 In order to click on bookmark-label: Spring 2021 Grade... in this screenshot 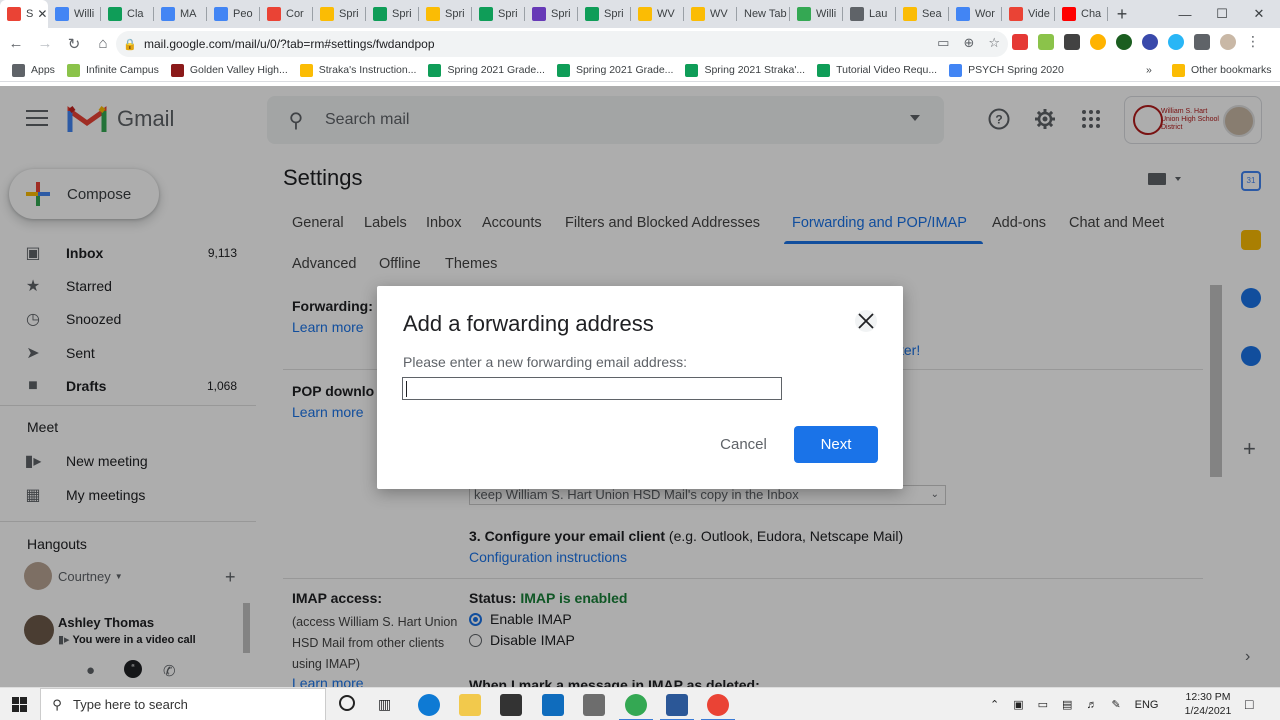, I will do `click(624, 70)`.